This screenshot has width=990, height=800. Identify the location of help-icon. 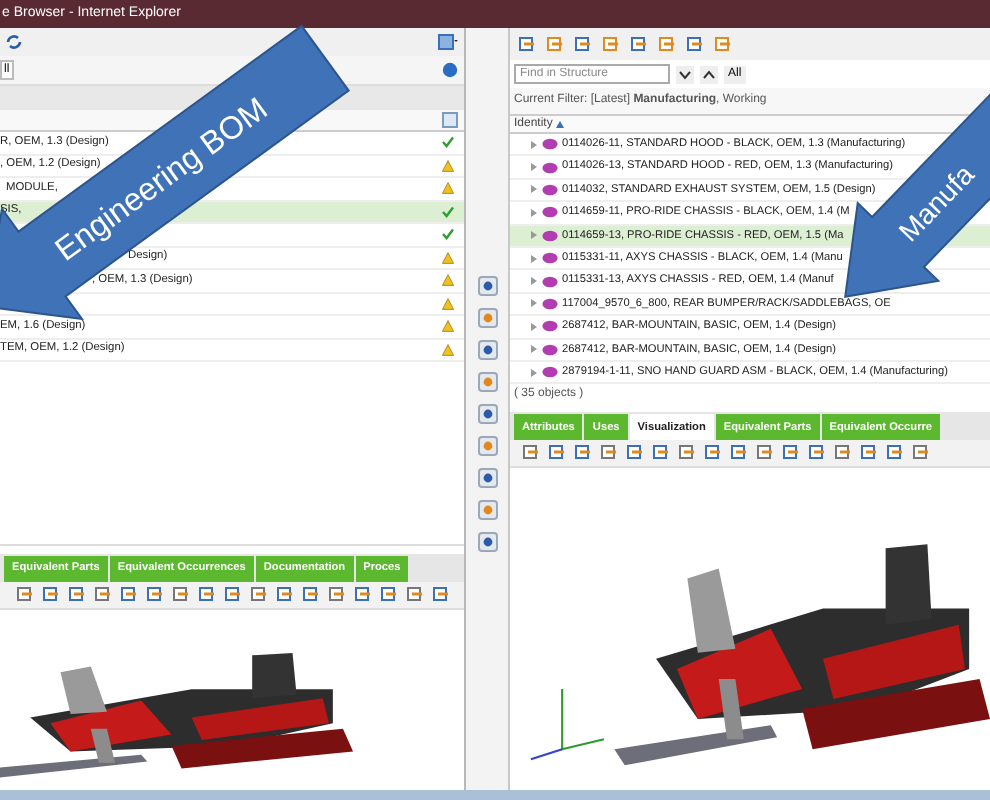
(450, 70).